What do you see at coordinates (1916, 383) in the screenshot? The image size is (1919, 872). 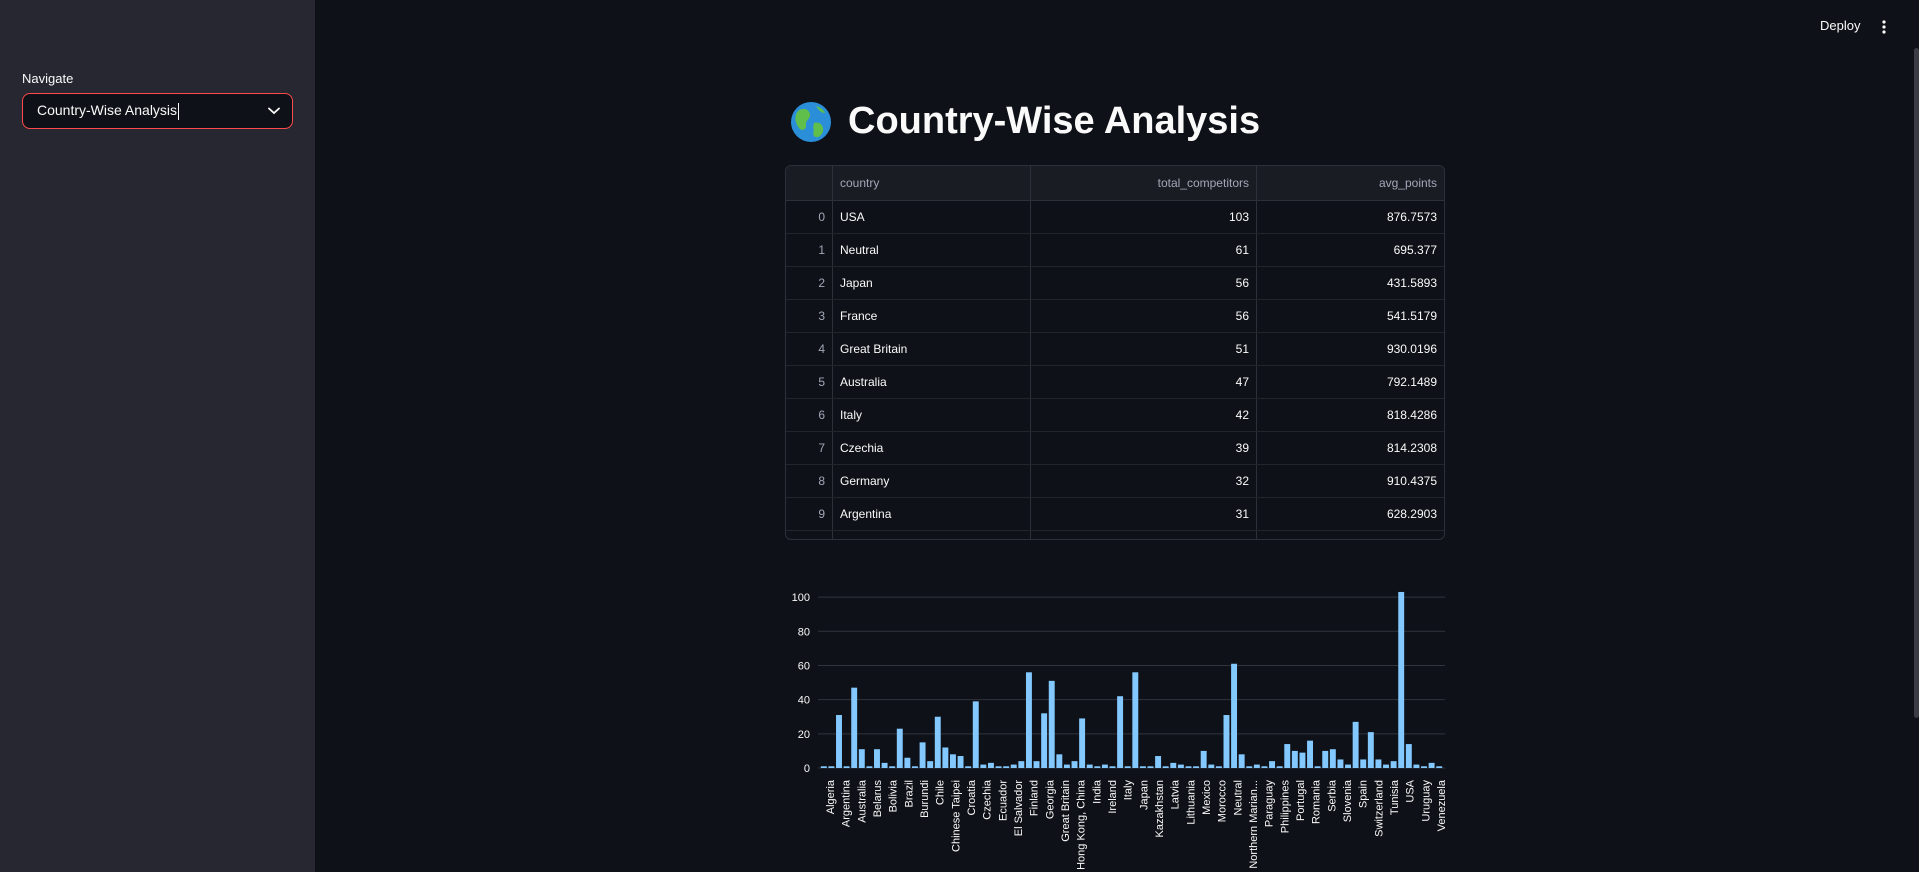 I see `scrollbar` at bounding box center [1916, 383].